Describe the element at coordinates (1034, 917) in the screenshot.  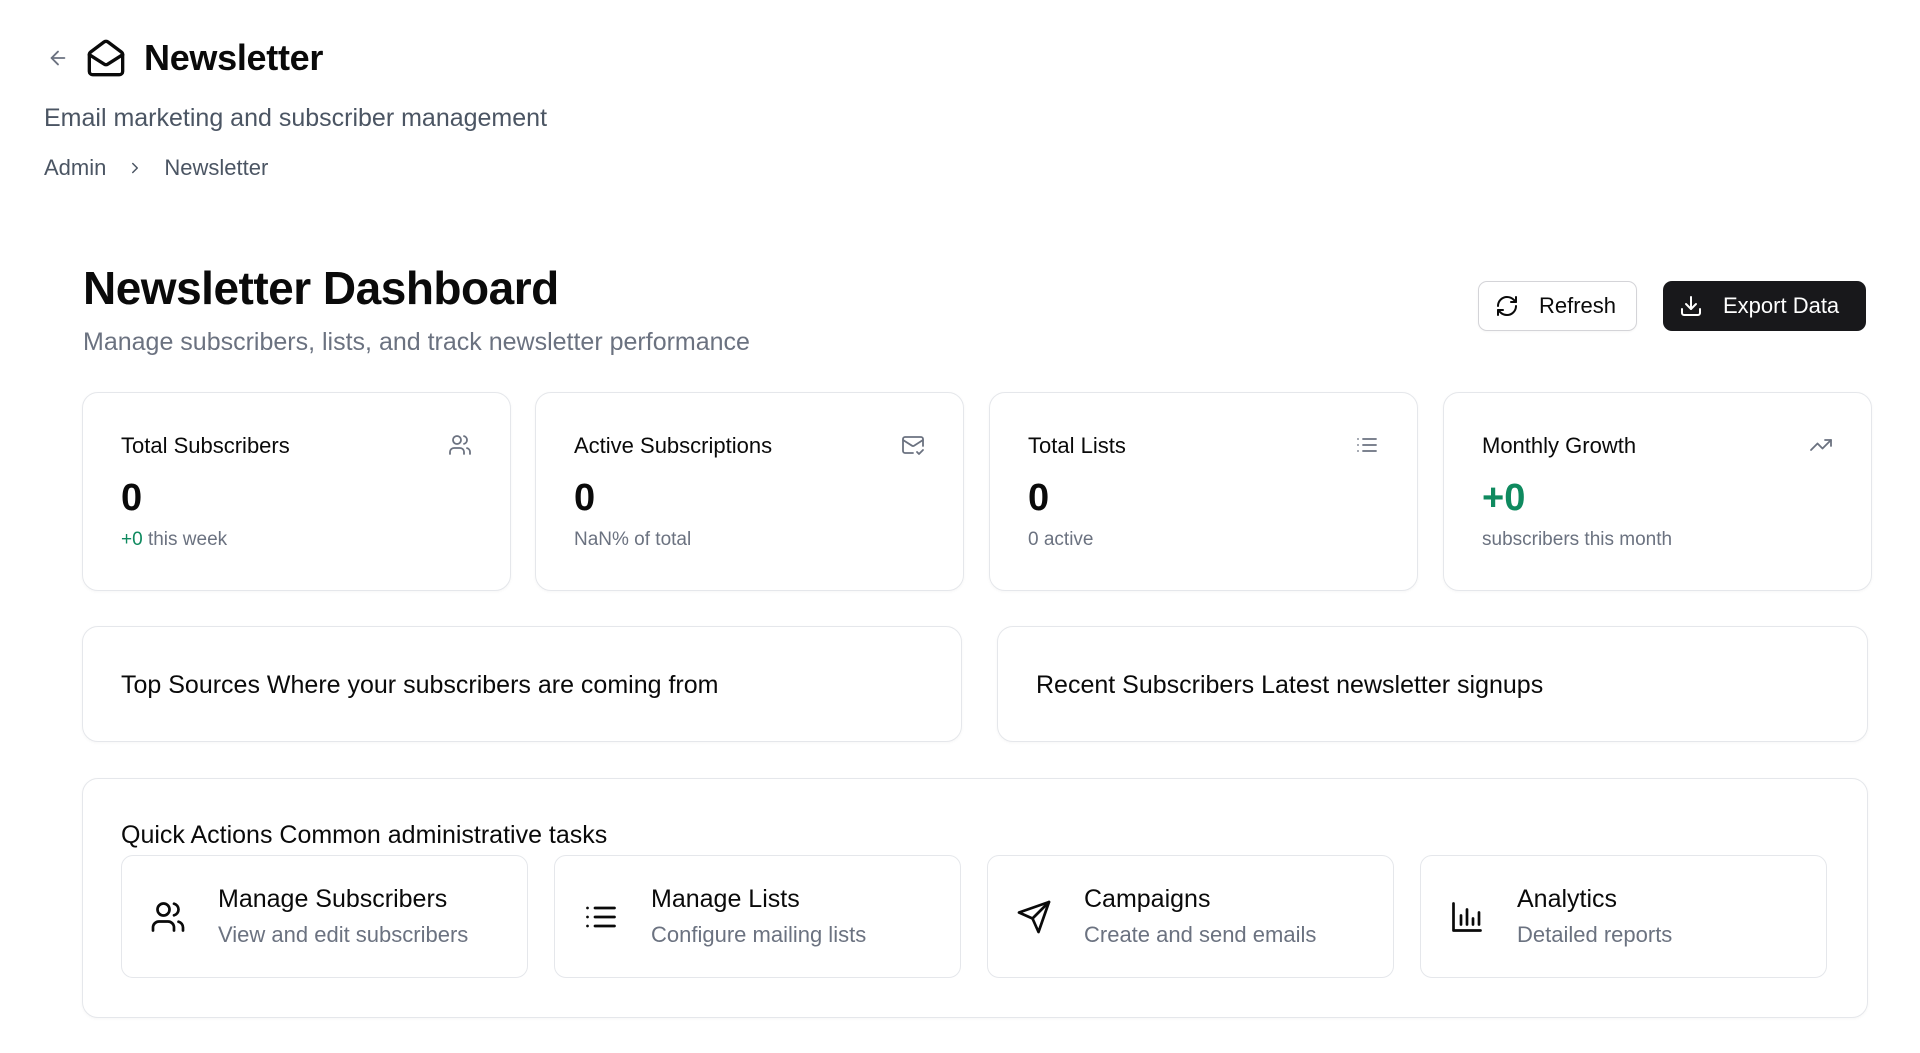
I see `send-icon` at that location.